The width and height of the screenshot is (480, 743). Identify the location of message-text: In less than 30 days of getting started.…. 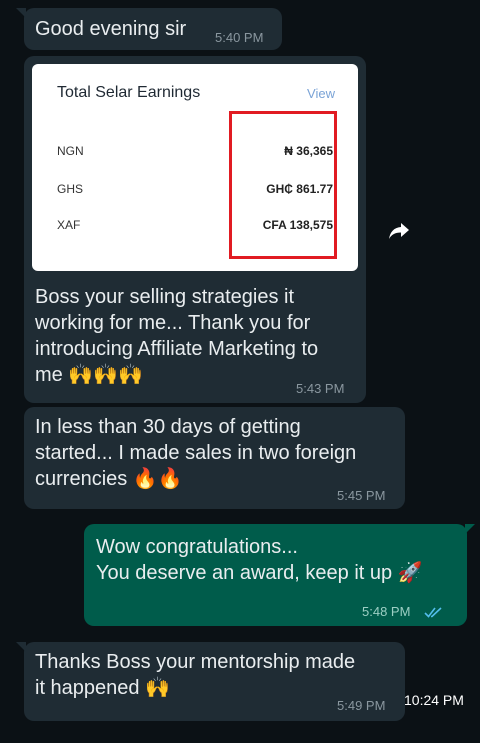
(196, 453).